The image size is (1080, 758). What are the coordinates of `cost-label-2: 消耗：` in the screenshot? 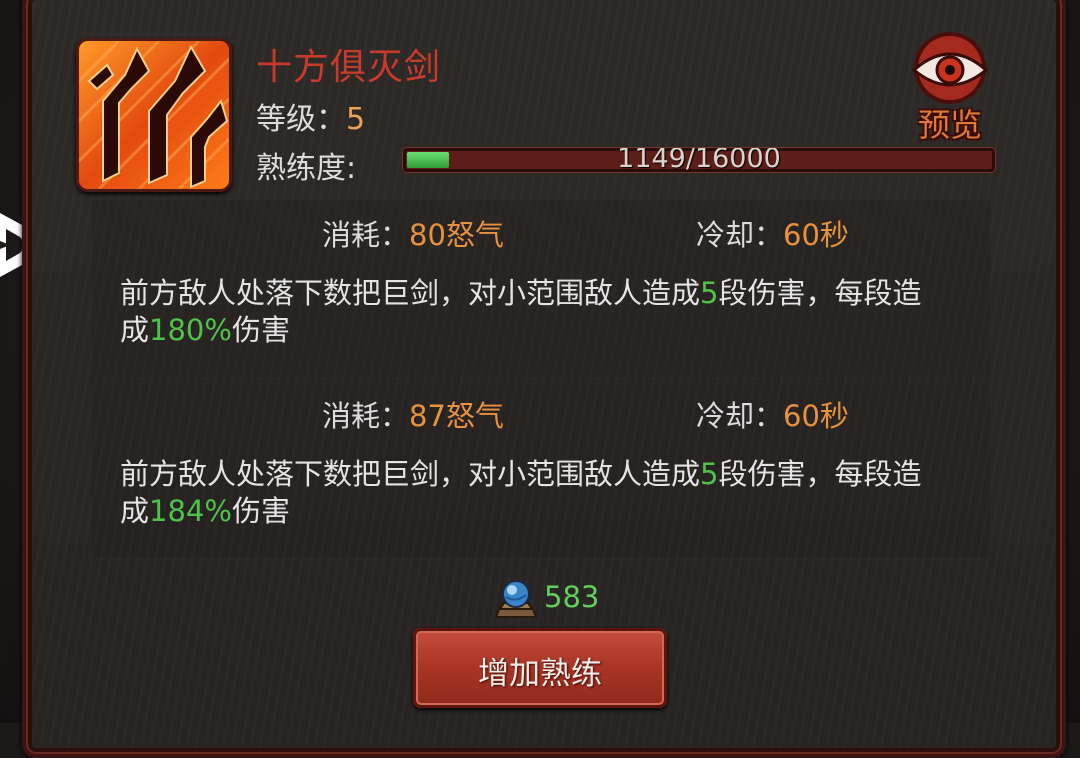 It's located at (366, 416).